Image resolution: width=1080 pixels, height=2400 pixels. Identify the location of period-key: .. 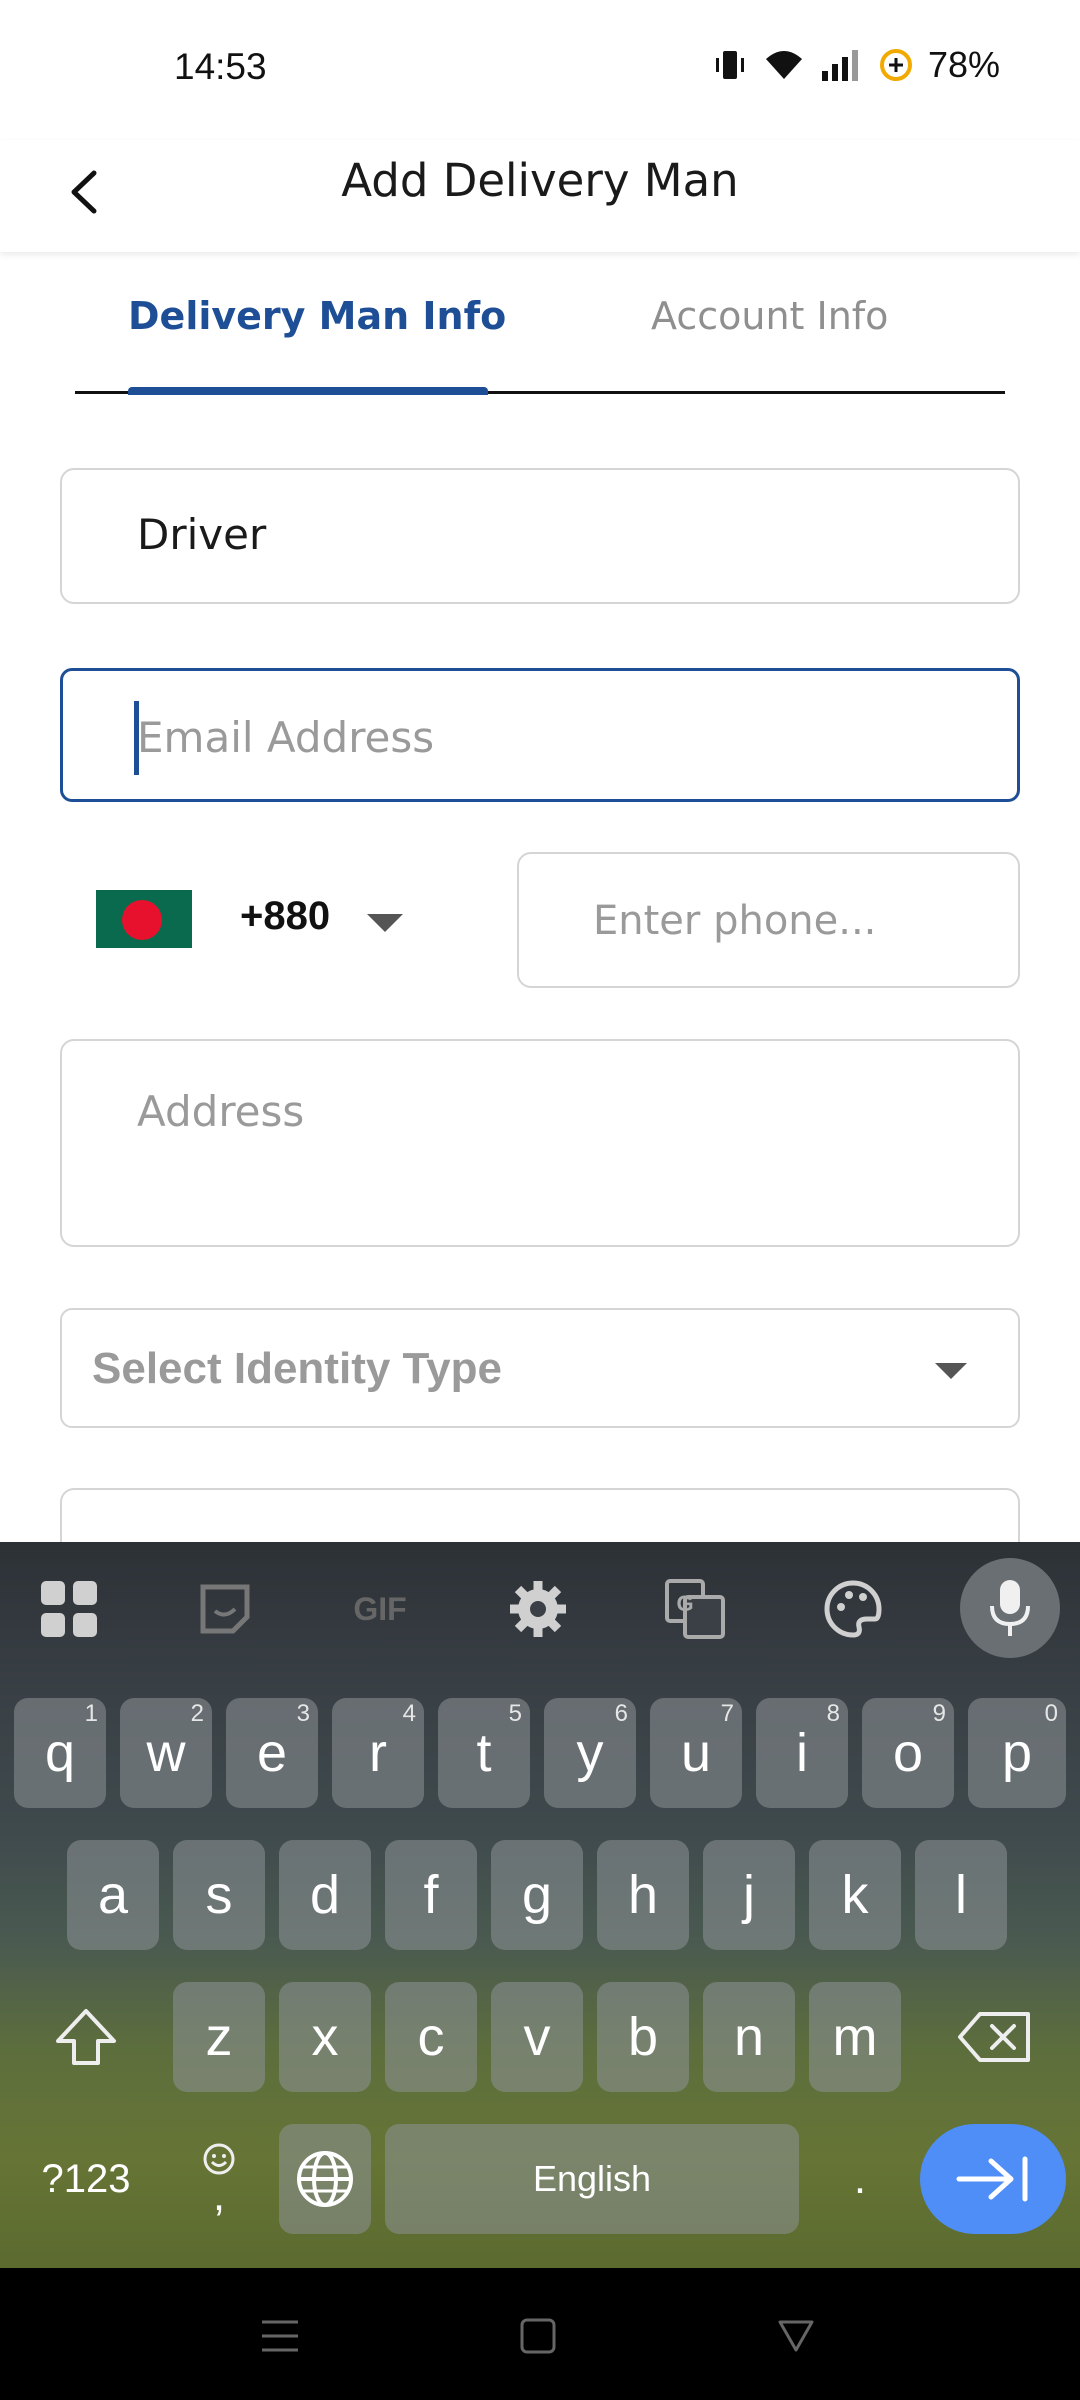
(860, 2179).